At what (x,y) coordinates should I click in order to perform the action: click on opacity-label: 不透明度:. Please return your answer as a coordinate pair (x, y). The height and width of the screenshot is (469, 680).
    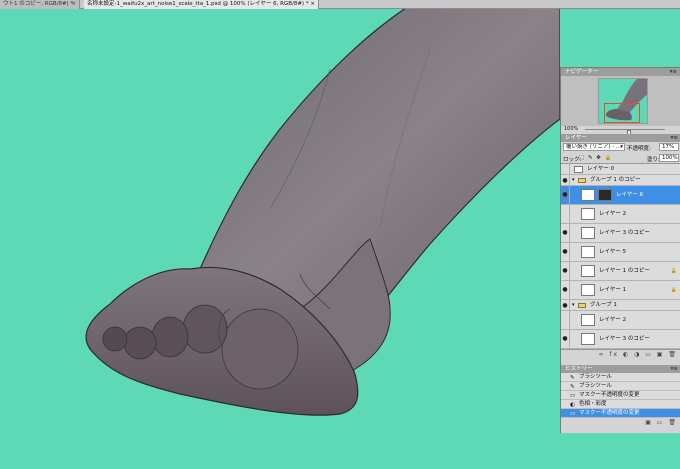
    Looking at the image, I should click on (639, 149).